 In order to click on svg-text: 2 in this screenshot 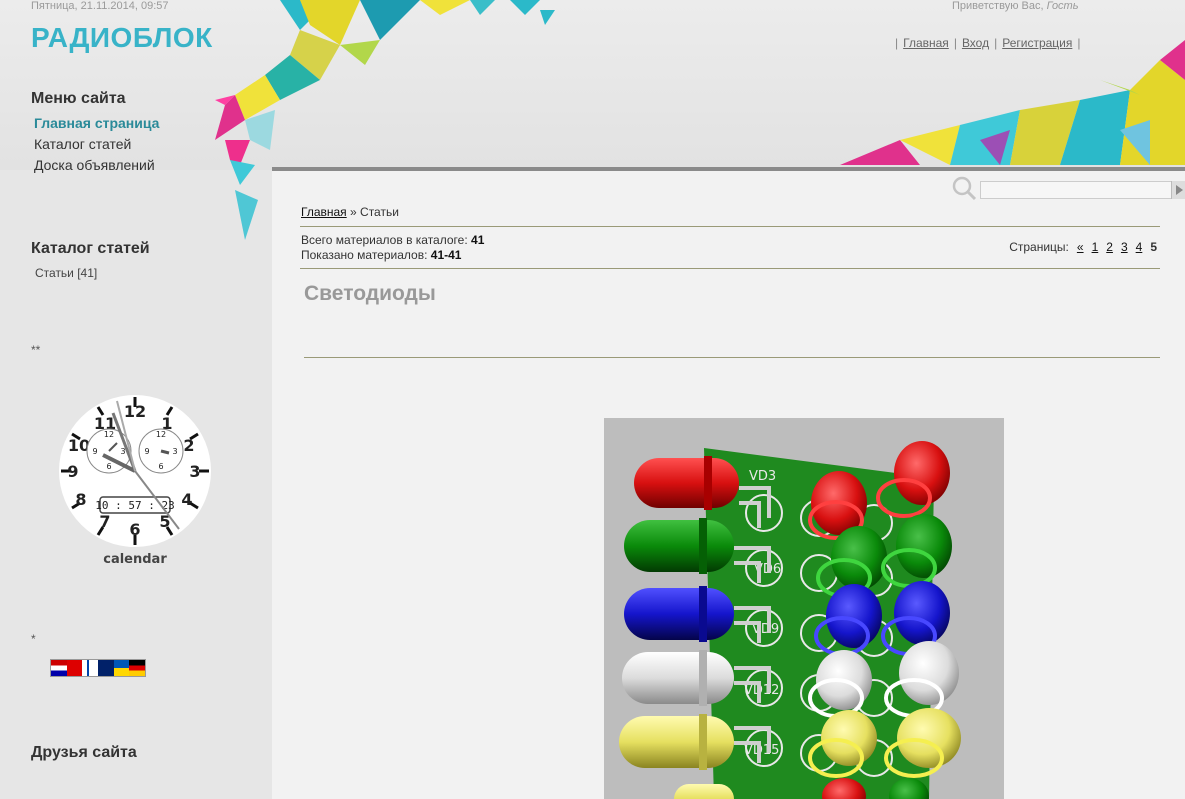, I will do `click(188, 445)`.